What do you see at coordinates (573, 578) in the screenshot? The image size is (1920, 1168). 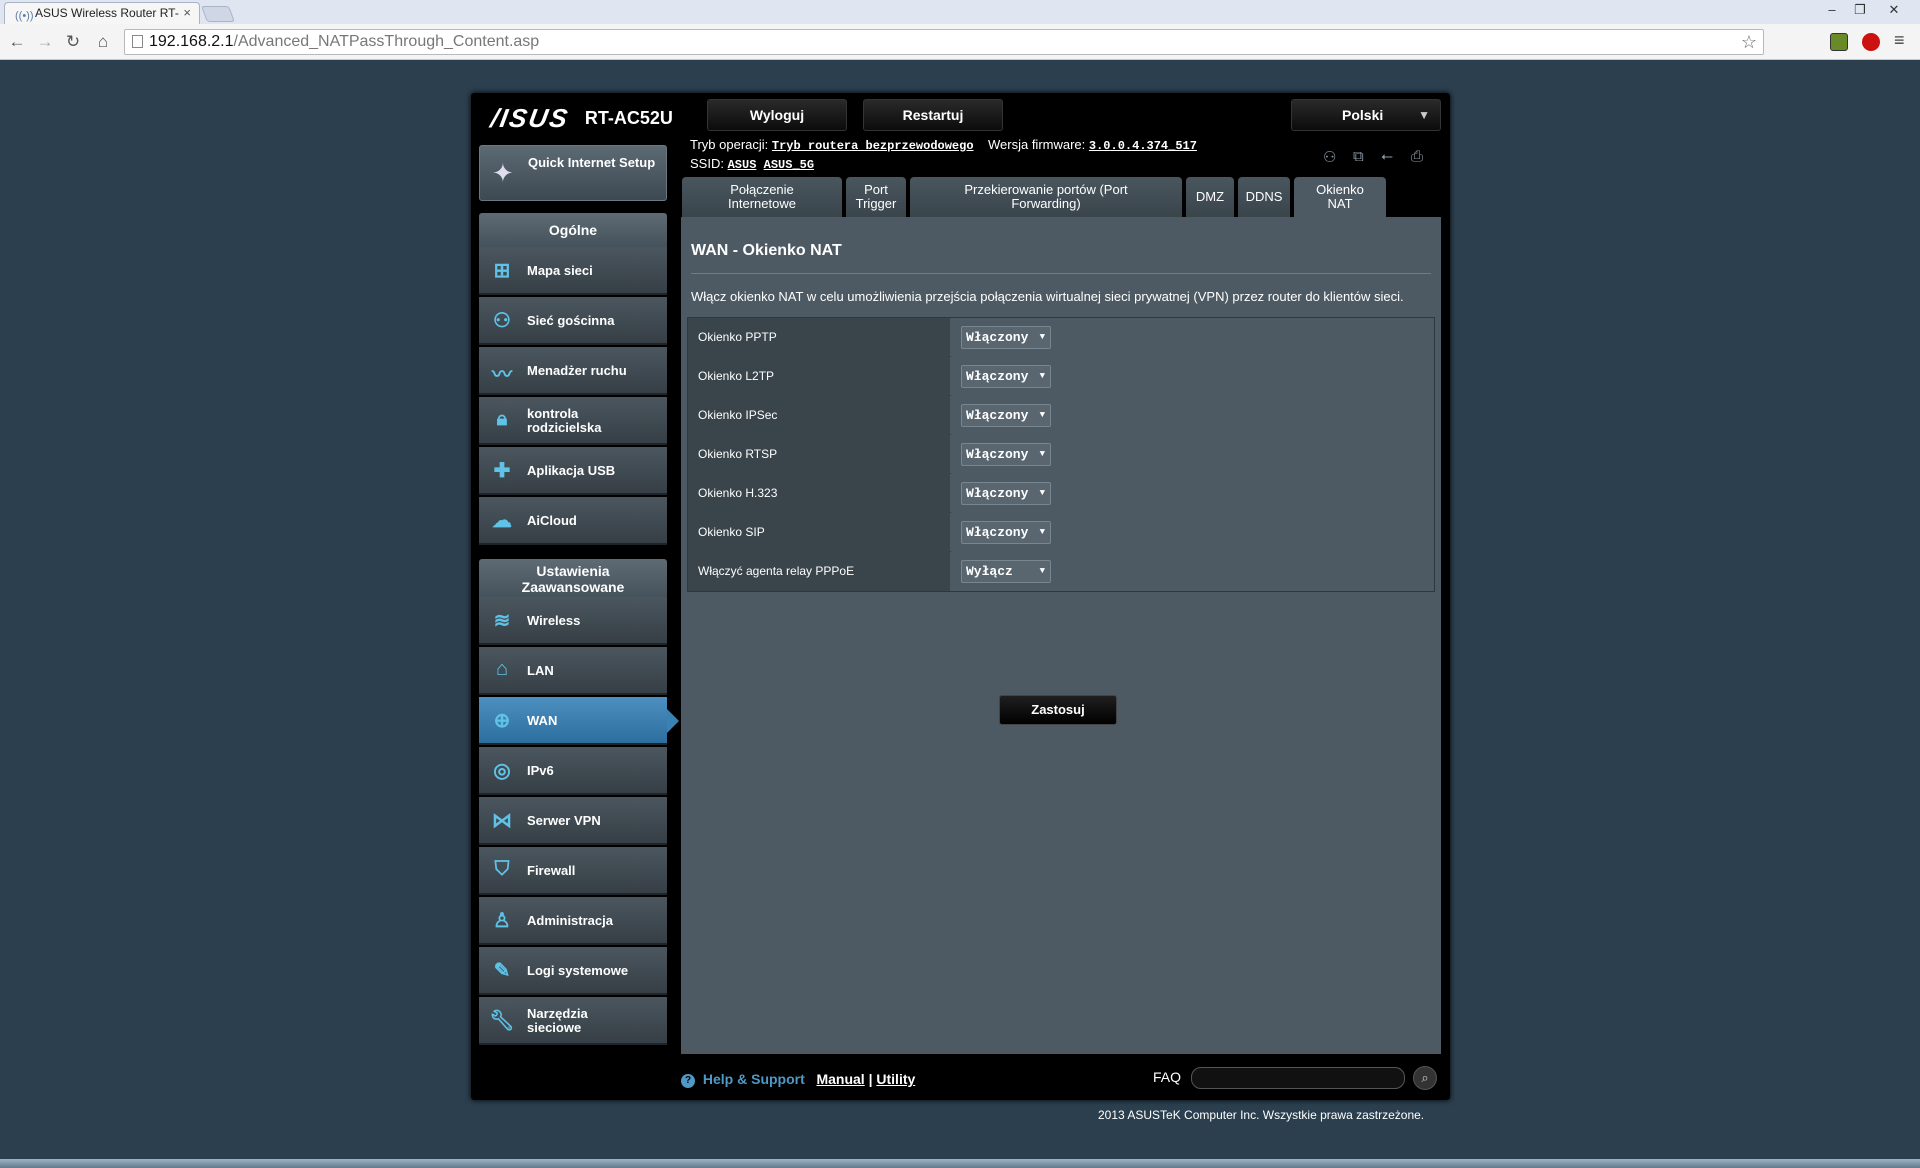 I see `advanced-section-header: Ustawienia Zaawansowane` at bounding box center [573, 578].